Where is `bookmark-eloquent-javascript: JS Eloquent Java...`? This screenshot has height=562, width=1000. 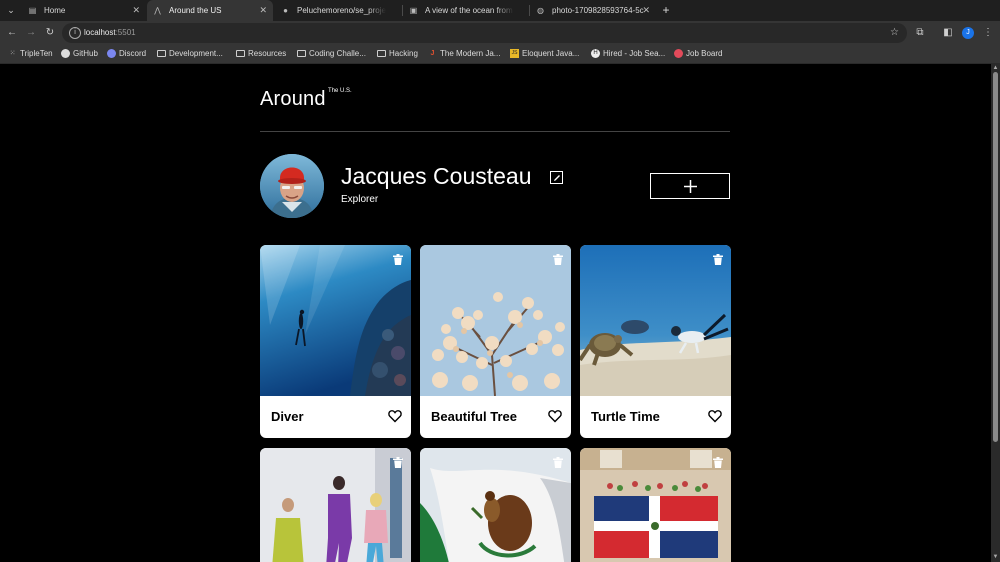 bookmark-eloquent-javascript: JS Eloquent Java... is located at coordinates (544, 53).